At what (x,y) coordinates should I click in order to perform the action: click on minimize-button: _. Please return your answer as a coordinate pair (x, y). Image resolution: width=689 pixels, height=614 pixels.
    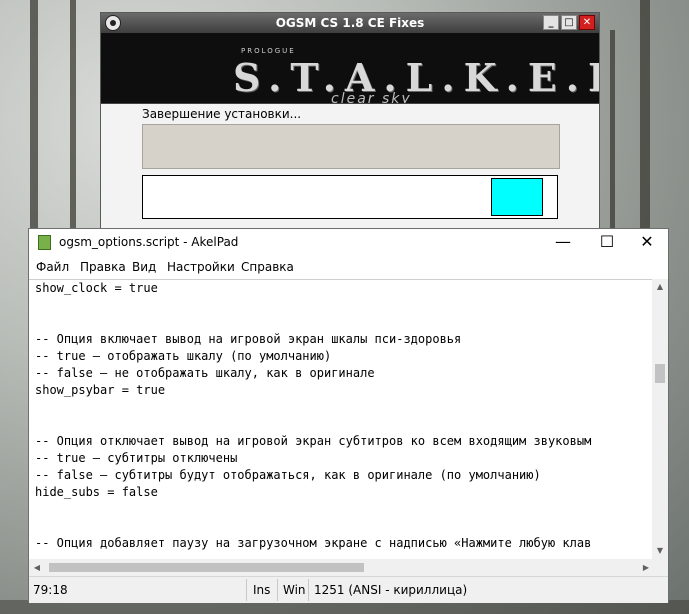
    Looking at the image, I should click on (551, 22).